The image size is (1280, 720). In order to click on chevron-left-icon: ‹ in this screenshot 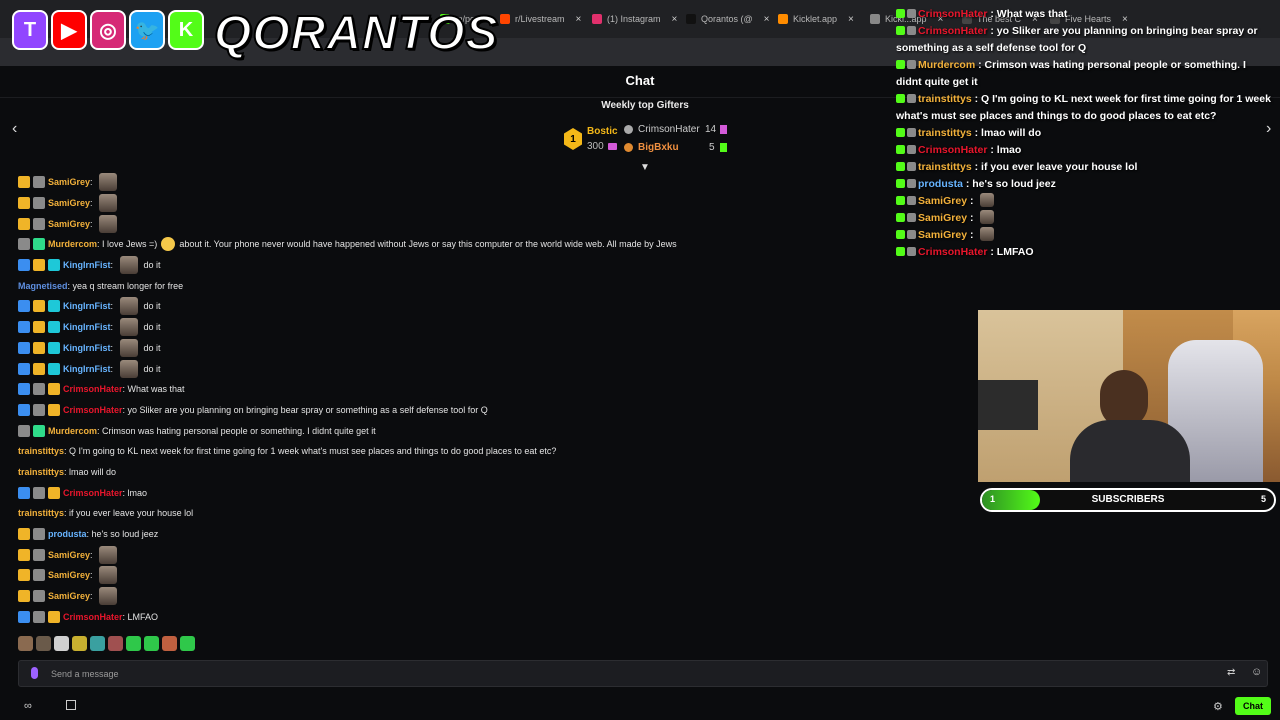, I will do `click(14, 129)`.